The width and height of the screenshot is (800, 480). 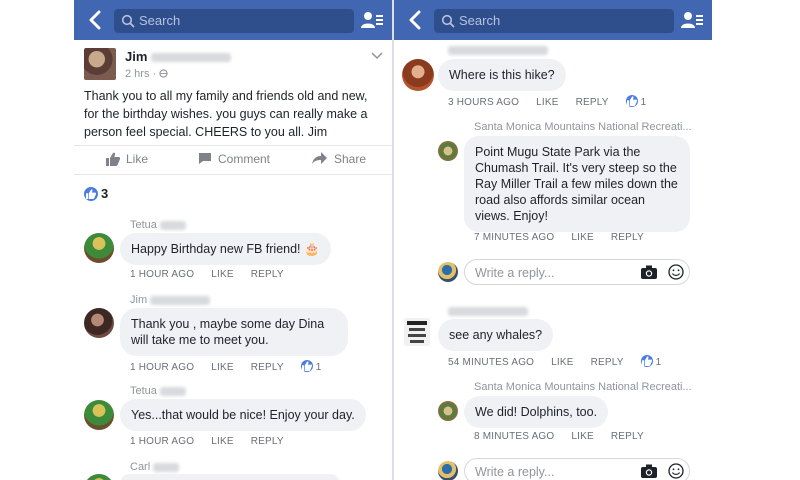 I want to click on like-button: Like, so click(x=127, y=159).